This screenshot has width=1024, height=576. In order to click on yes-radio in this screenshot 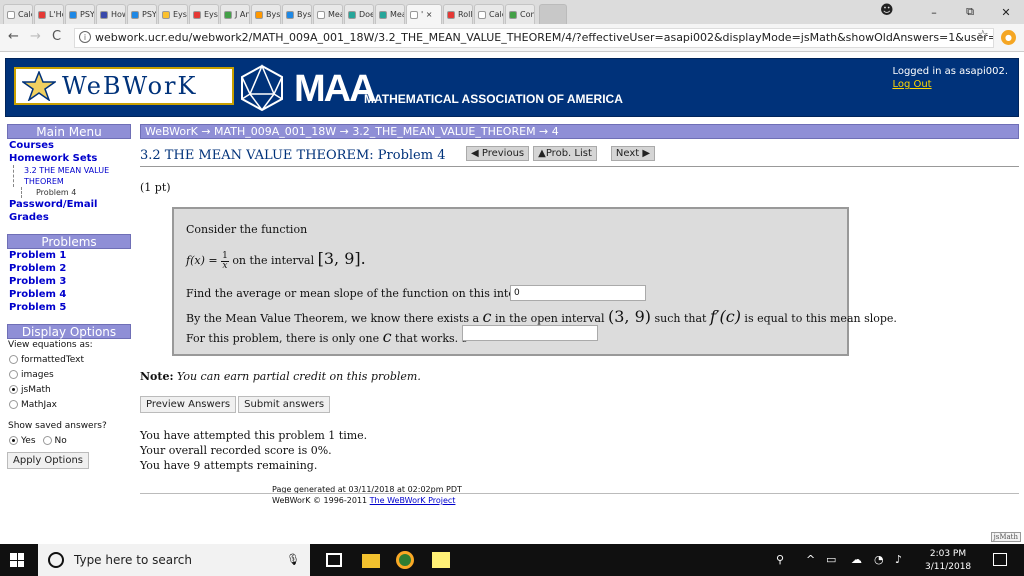, I will do `click(13, 440)`.